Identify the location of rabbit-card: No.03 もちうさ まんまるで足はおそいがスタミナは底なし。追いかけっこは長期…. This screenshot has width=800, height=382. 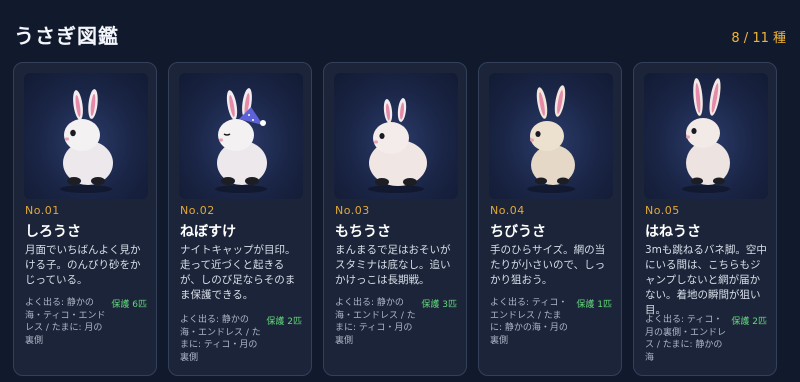
(395, 219).